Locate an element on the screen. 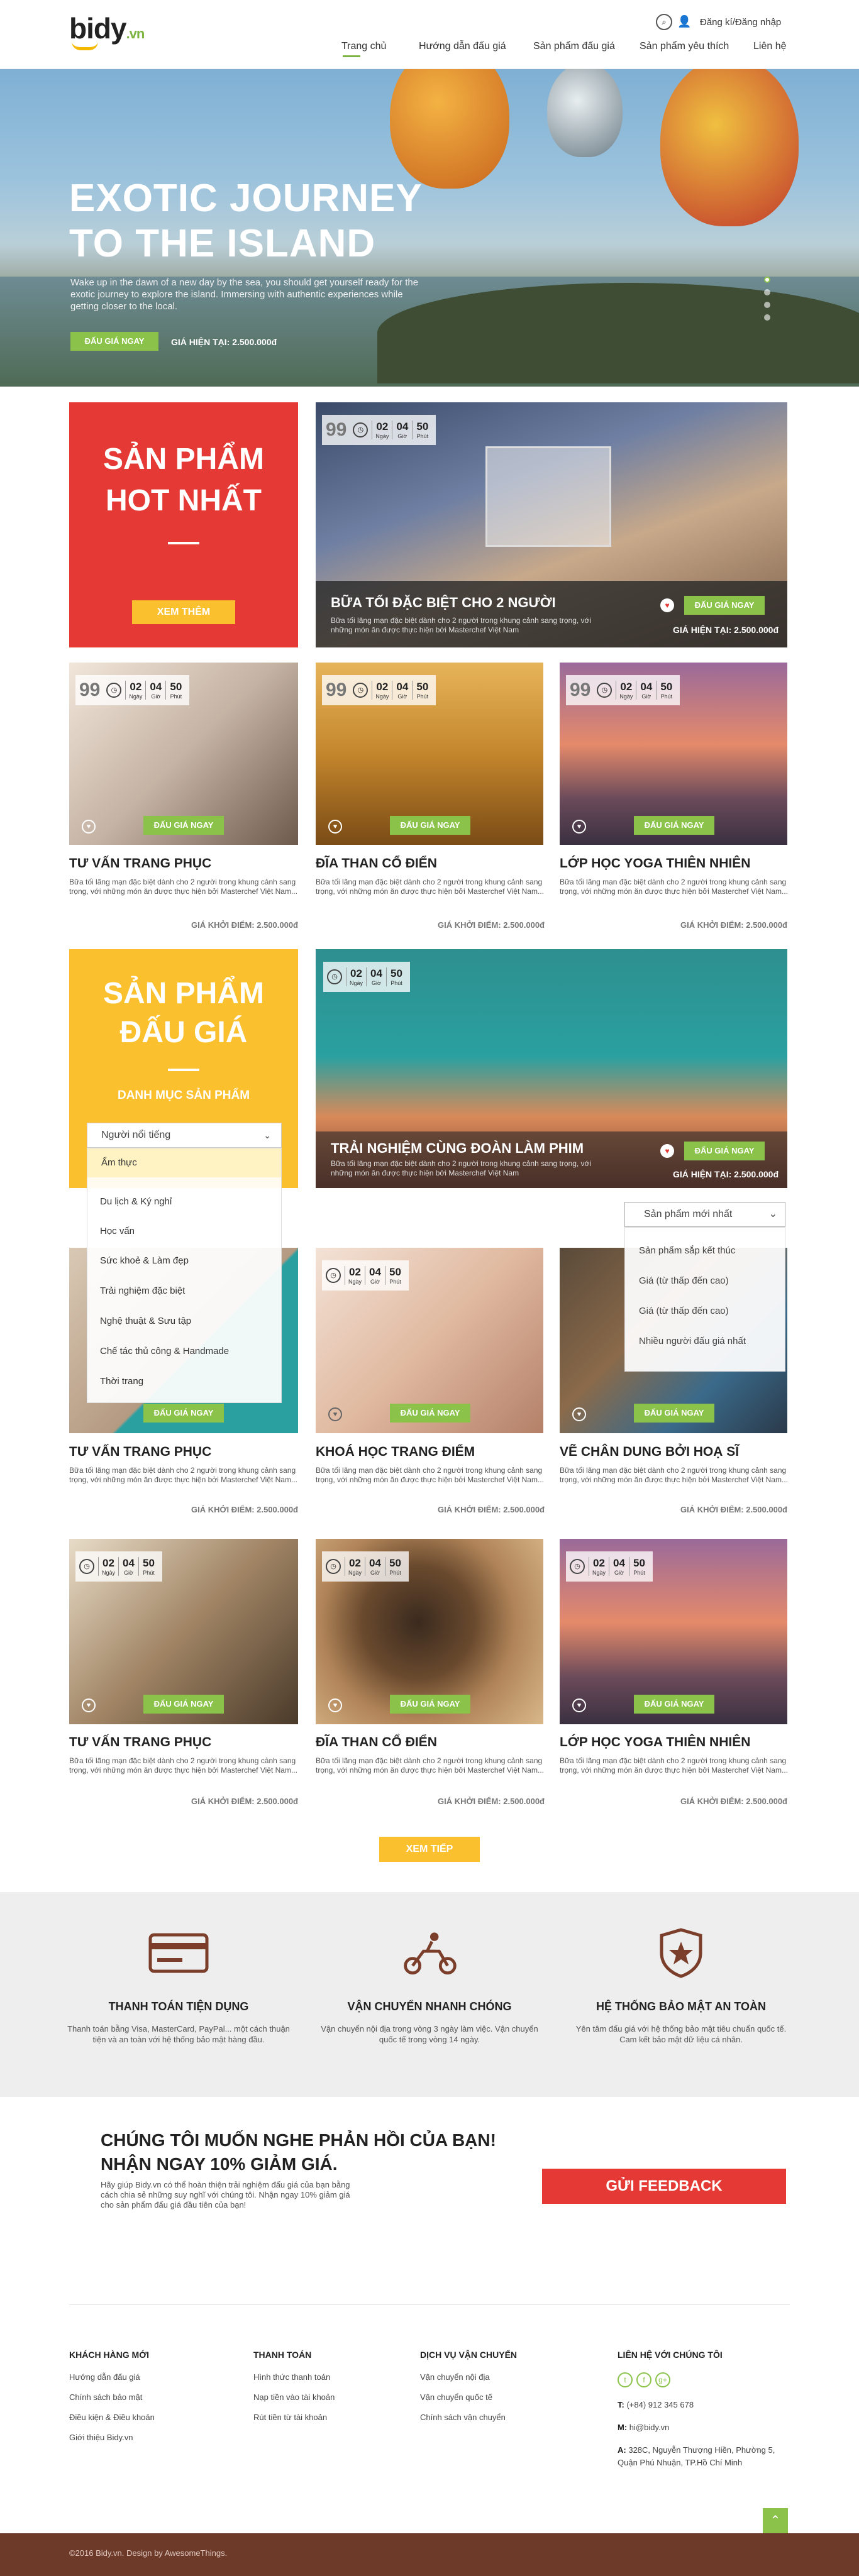 This screenshot has height=2576, width=859. sort-select: Sản phẩm mới nhất ⌄ is located at coordinates (704, 1214).